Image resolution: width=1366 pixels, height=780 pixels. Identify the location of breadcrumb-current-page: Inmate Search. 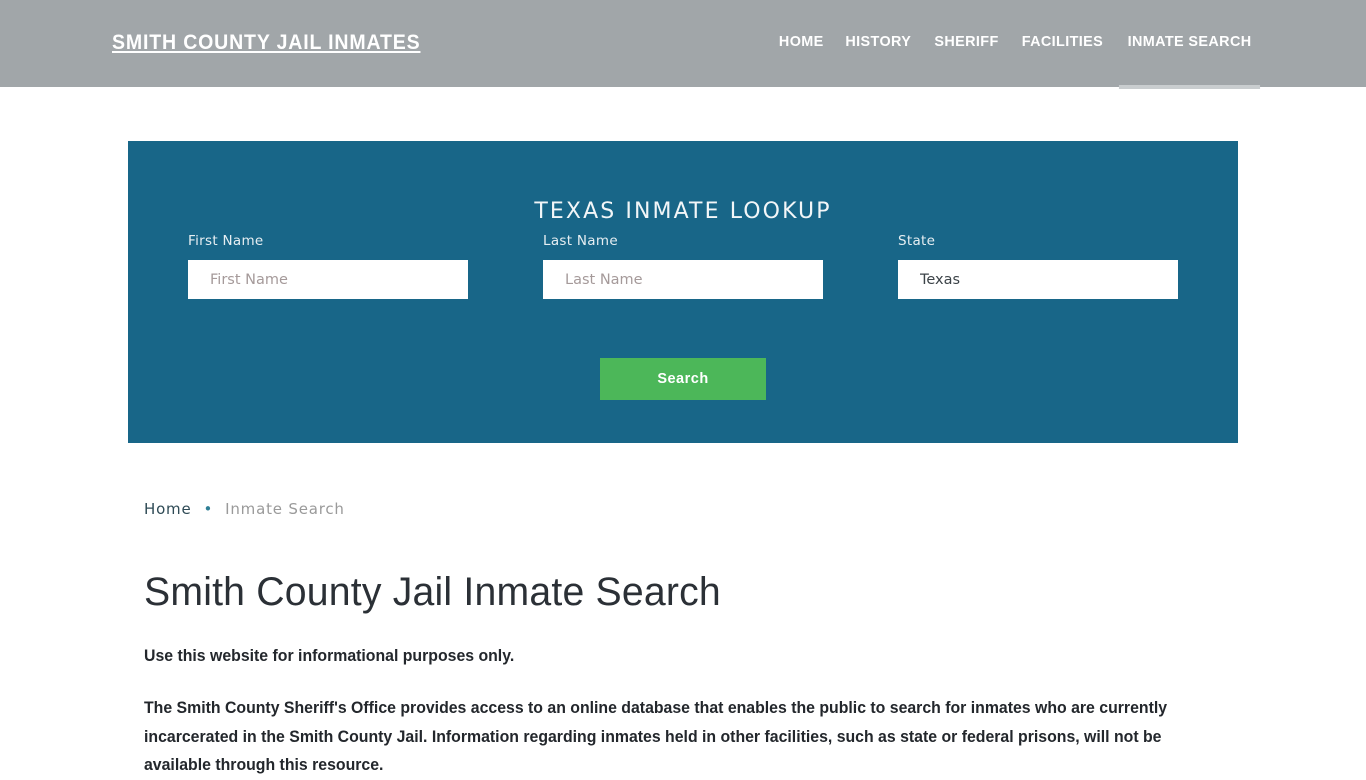
(285, 509).